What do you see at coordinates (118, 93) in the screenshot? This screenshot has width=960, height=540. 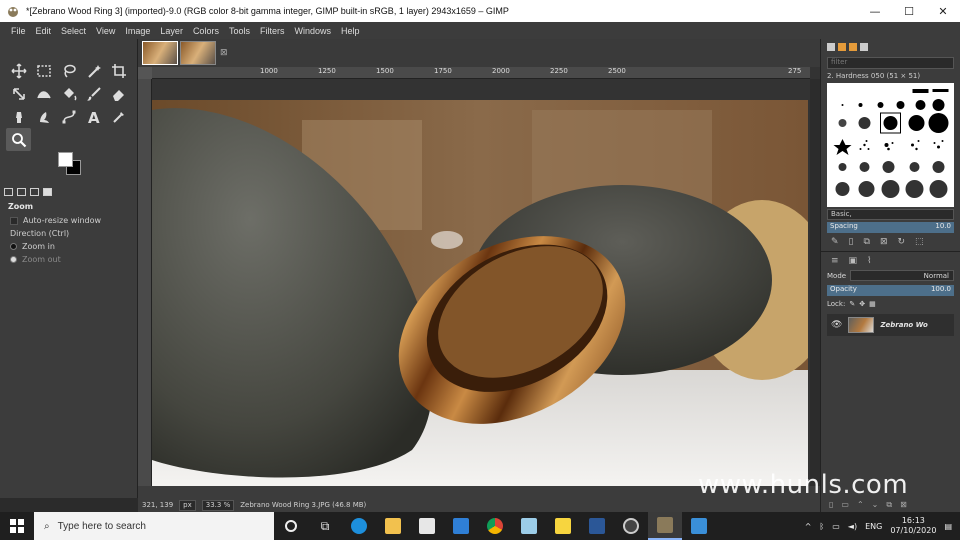 I see `eraser-tool-icon` at bounding box center [118, 93].